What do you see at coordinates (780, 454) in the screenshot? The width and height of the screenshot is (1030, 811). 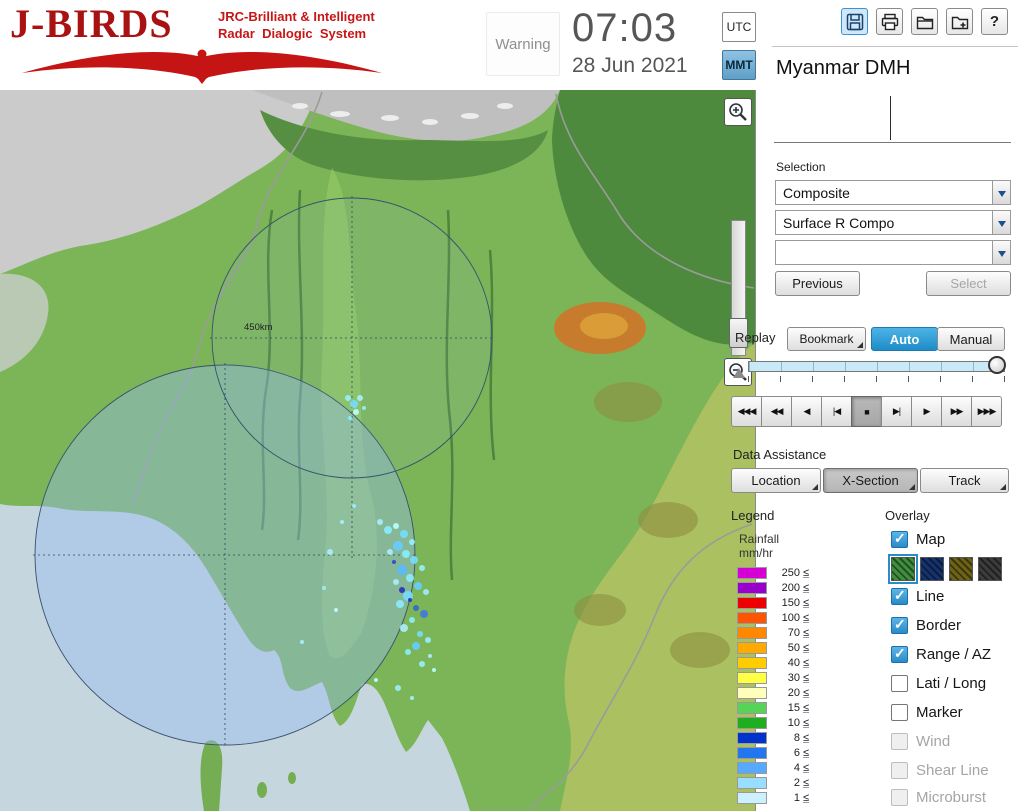 I see `data-assistance-label: Data Assistance` at bounding box center [780, 454].